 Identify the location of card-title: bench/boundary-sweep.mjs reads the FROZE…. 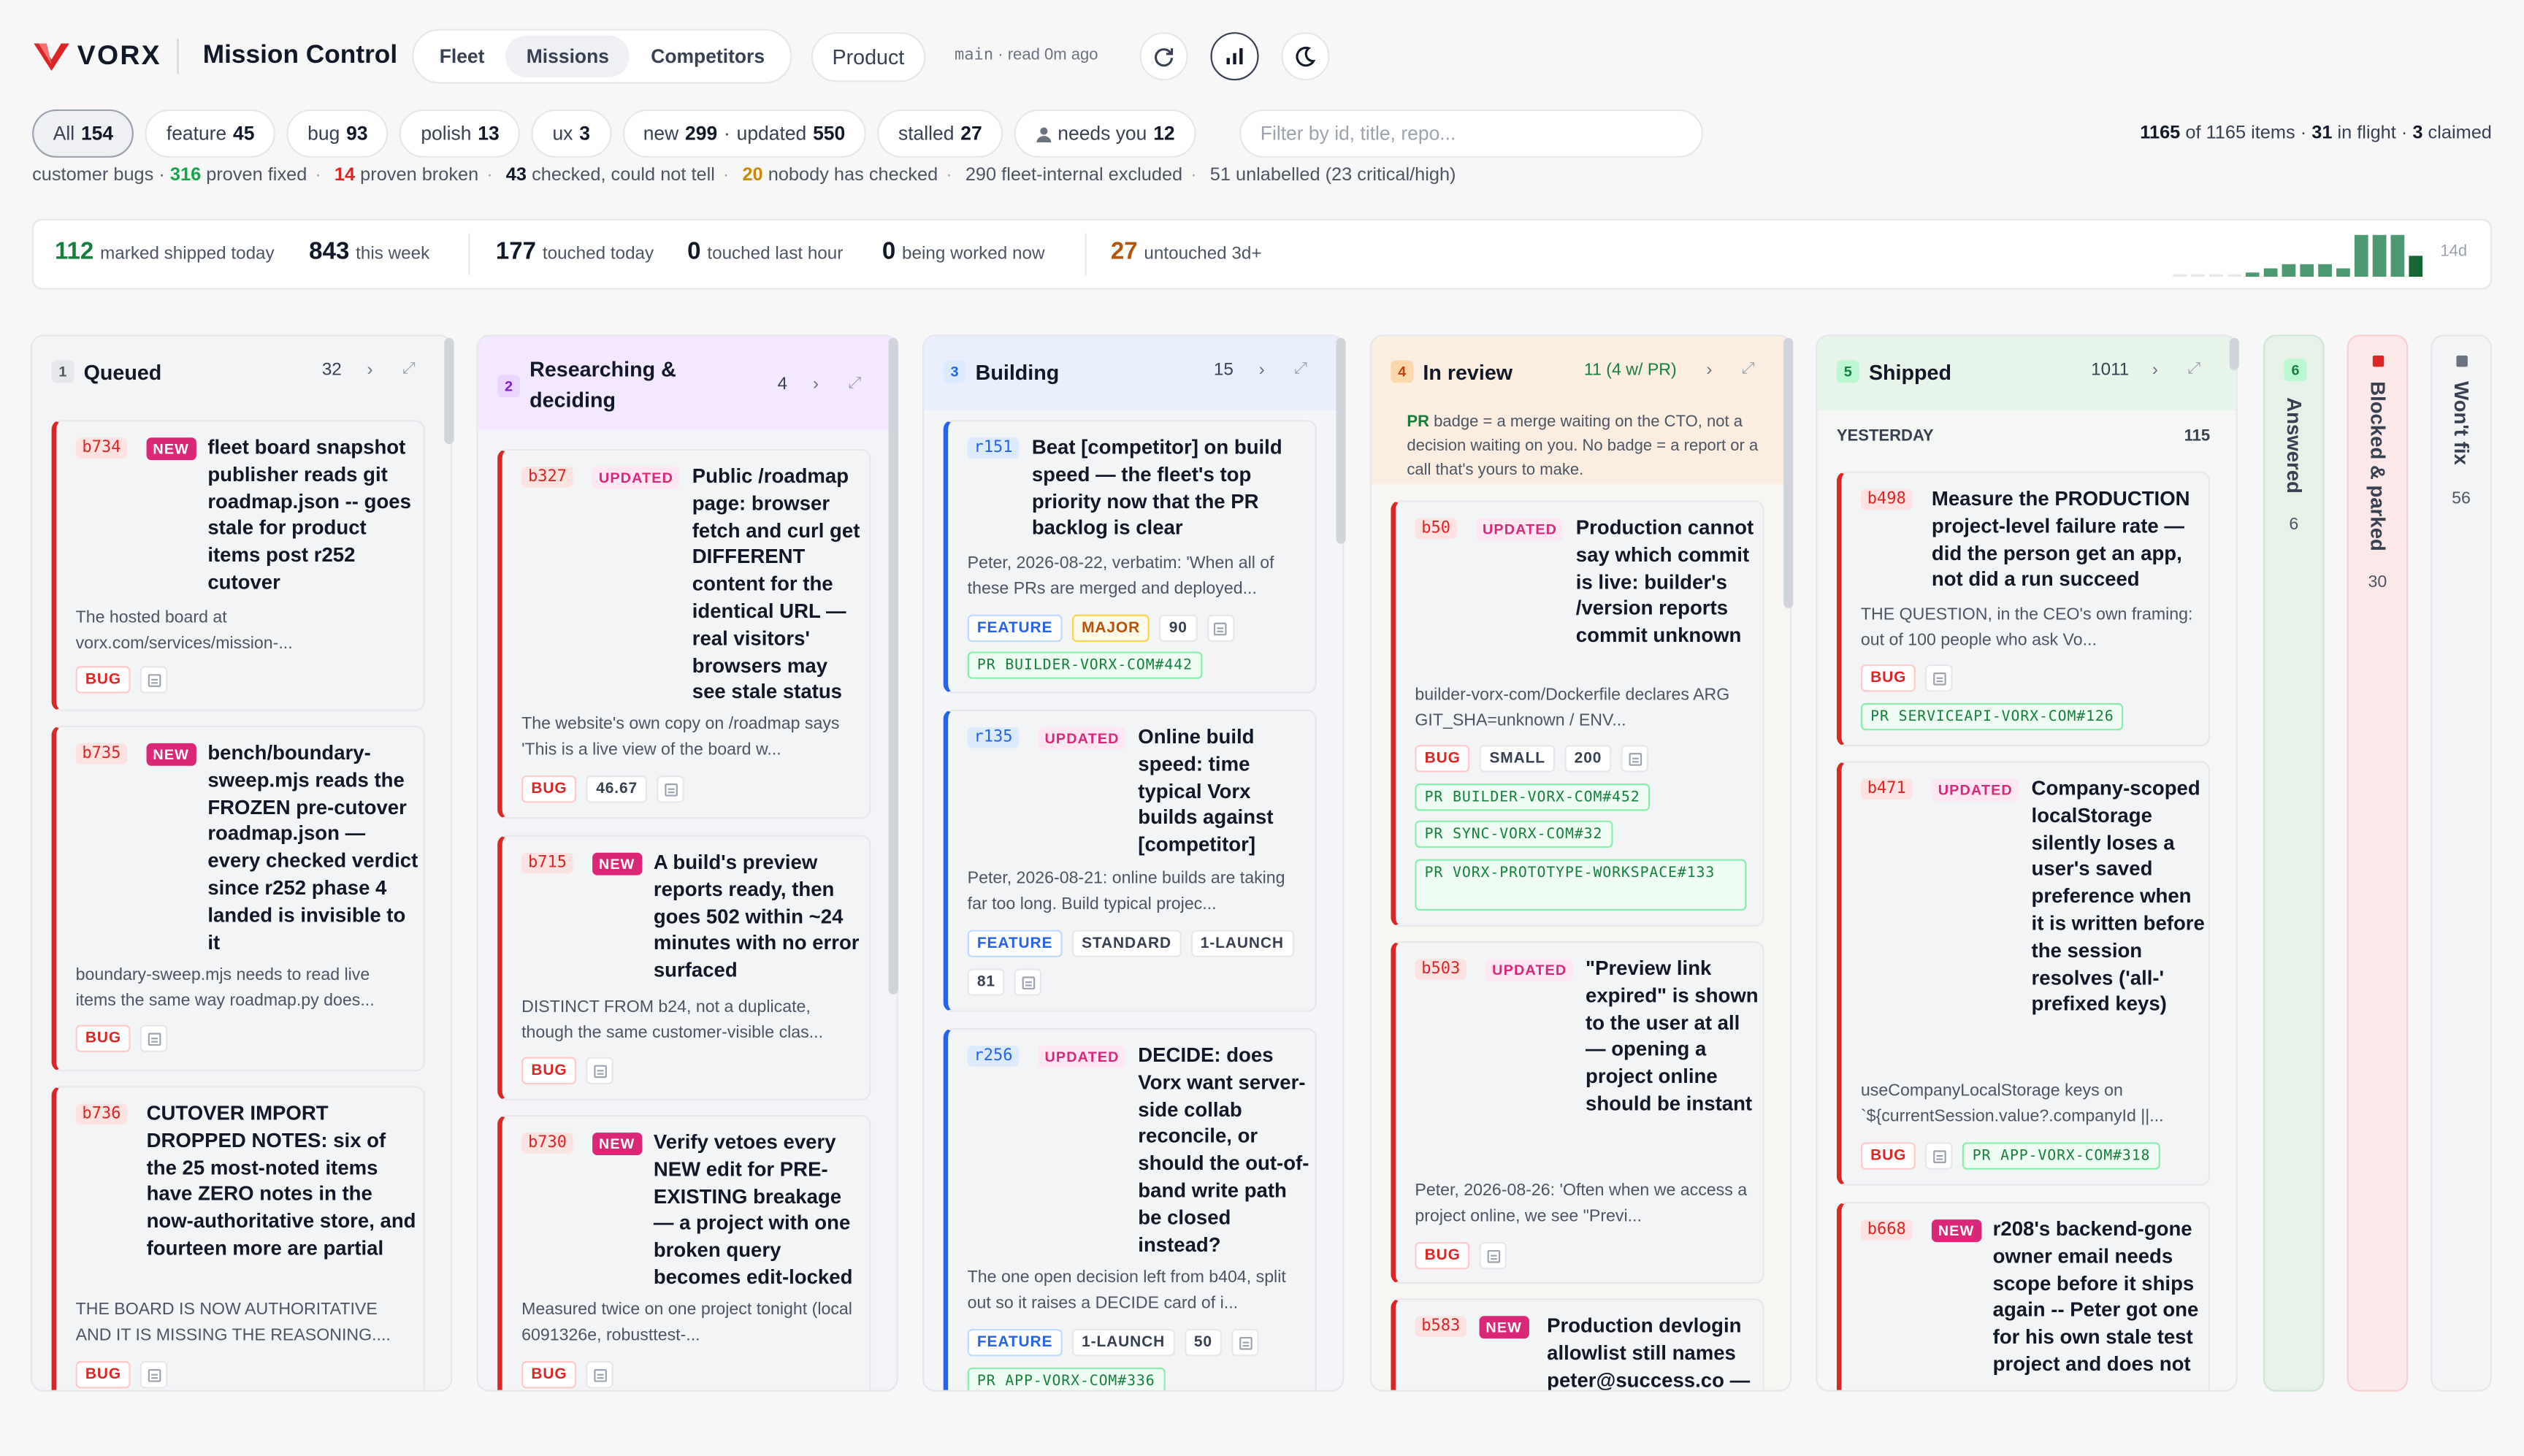
(312, 847).